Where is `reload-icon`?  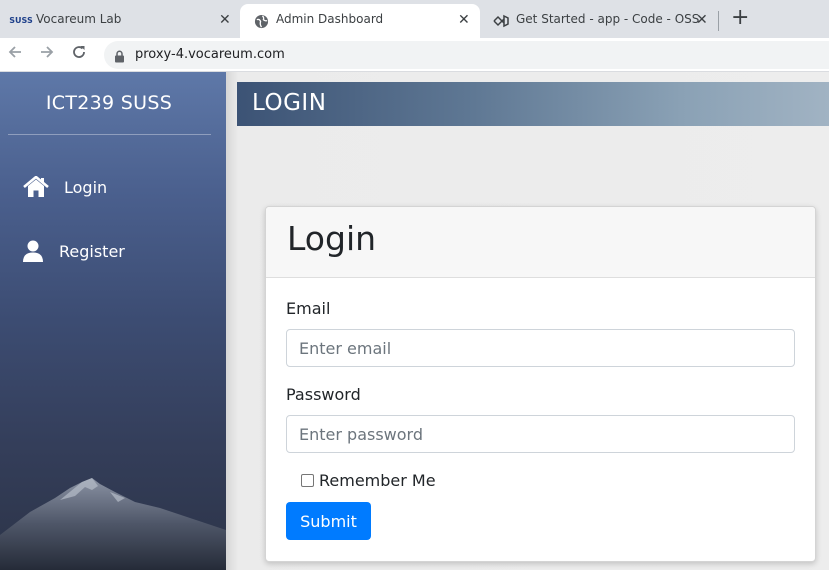 reload-icon is located at coordinates (79, 52).